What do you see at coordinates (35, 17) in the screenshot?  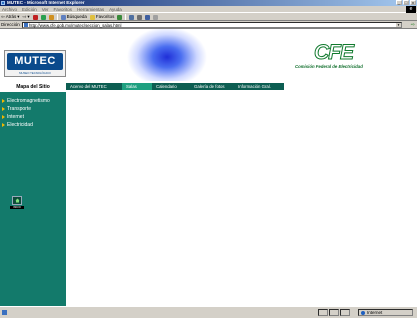 I see `stop-icon` at bounding box center [35, 17].